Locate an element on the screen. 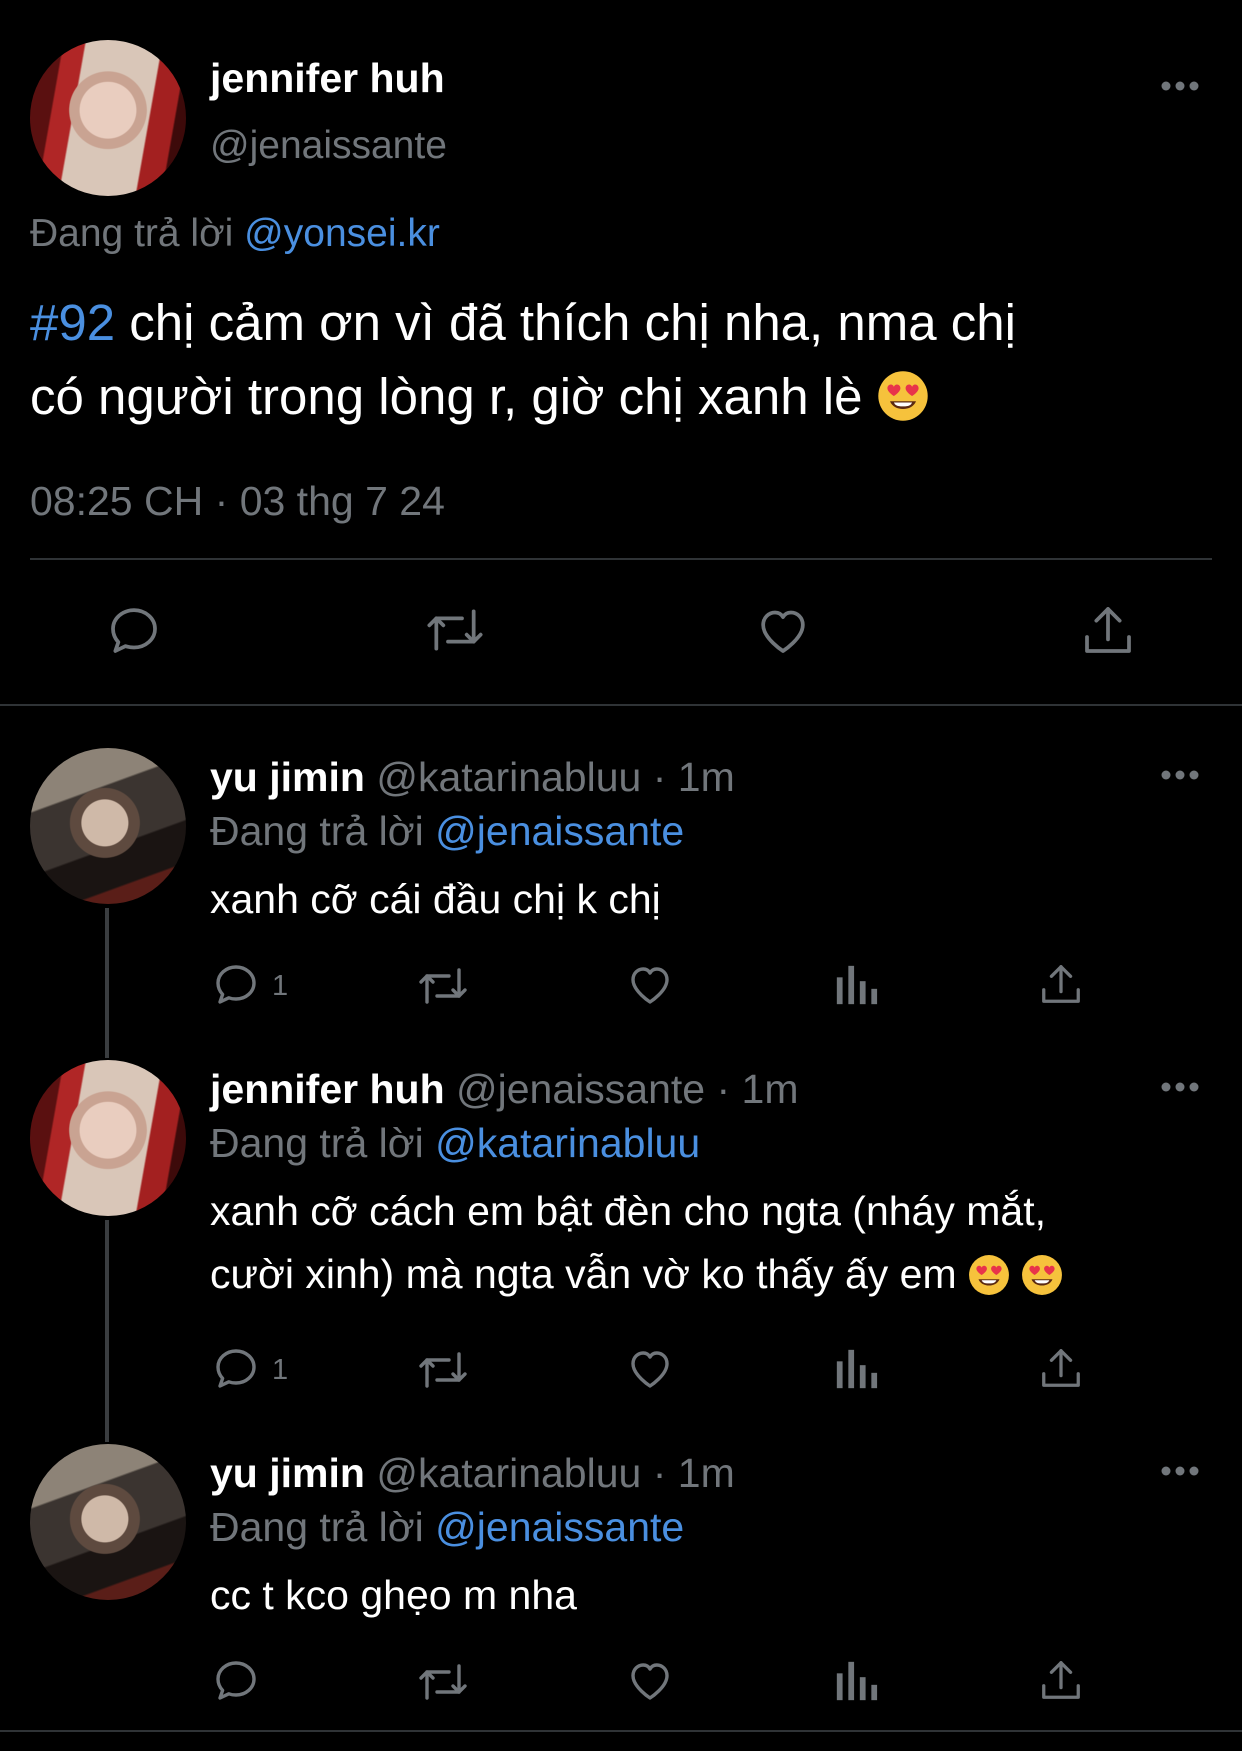 The width and height of the screenshot is (1242, 1751). timestamp: 08:25 CH · 03 thg 7 24 is located at coordinates (237, 501).